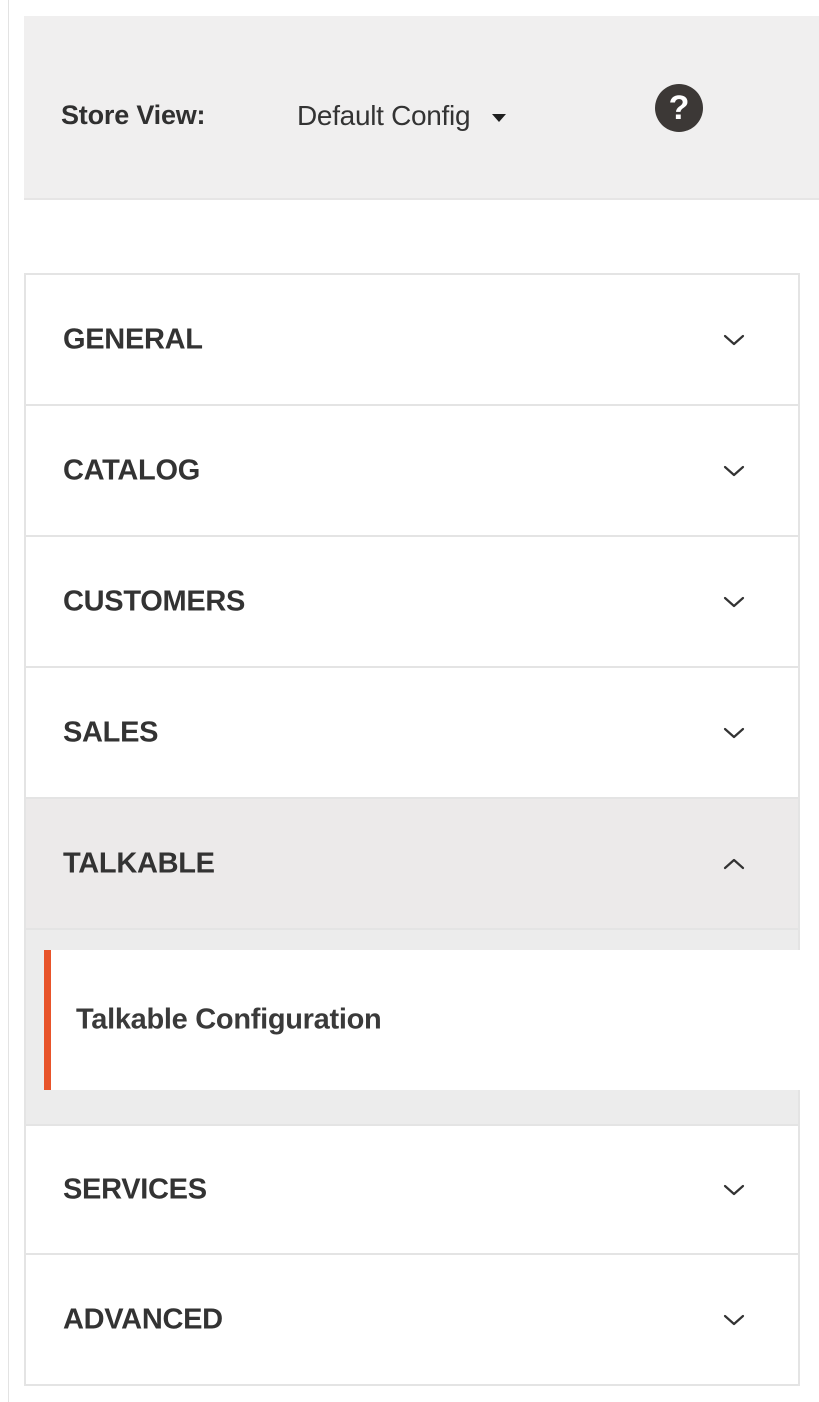 This screenshot has width=819, height=1402. I want to click on store-view-dropdown: Default Config, so click(402, 116).